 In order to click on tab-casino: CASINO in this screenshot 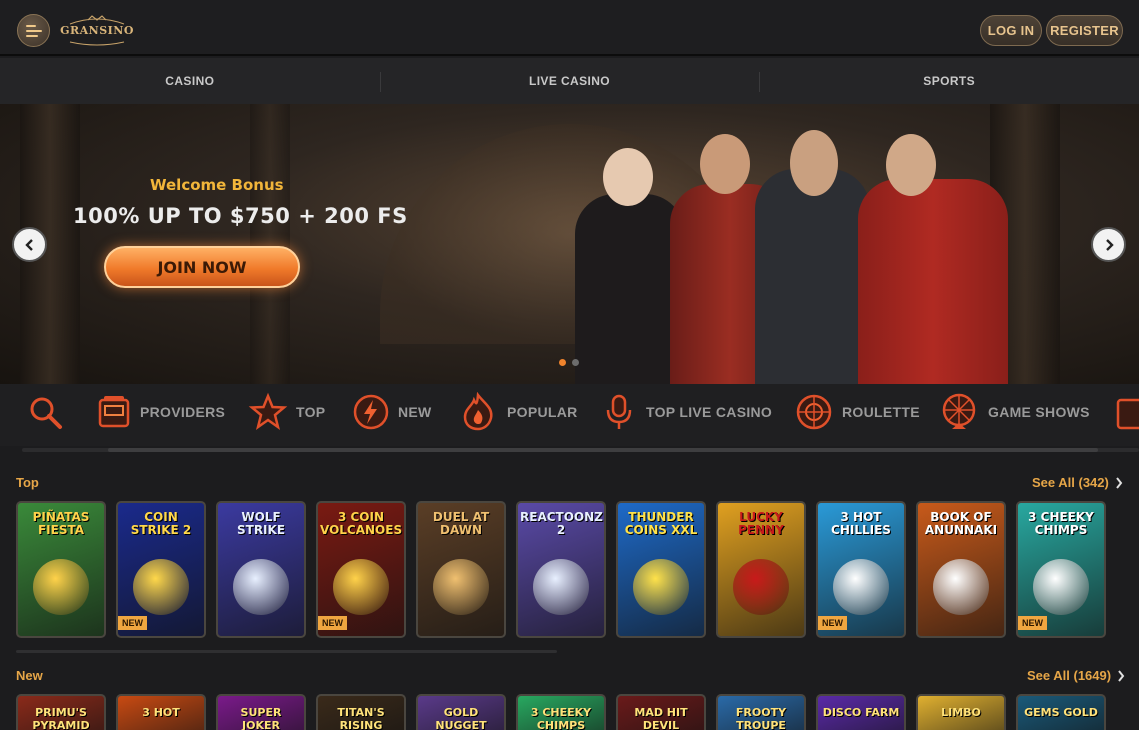, I will do `click(190, 81)`.